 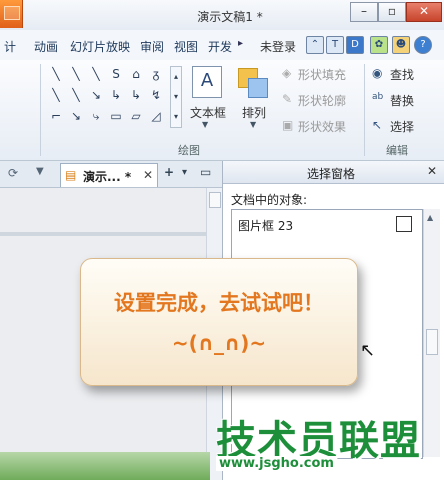 What do you see at coordinates (379, 45) in the screenshot?
I see `plugin-icon: ✿` at bounding box center [379, 45].